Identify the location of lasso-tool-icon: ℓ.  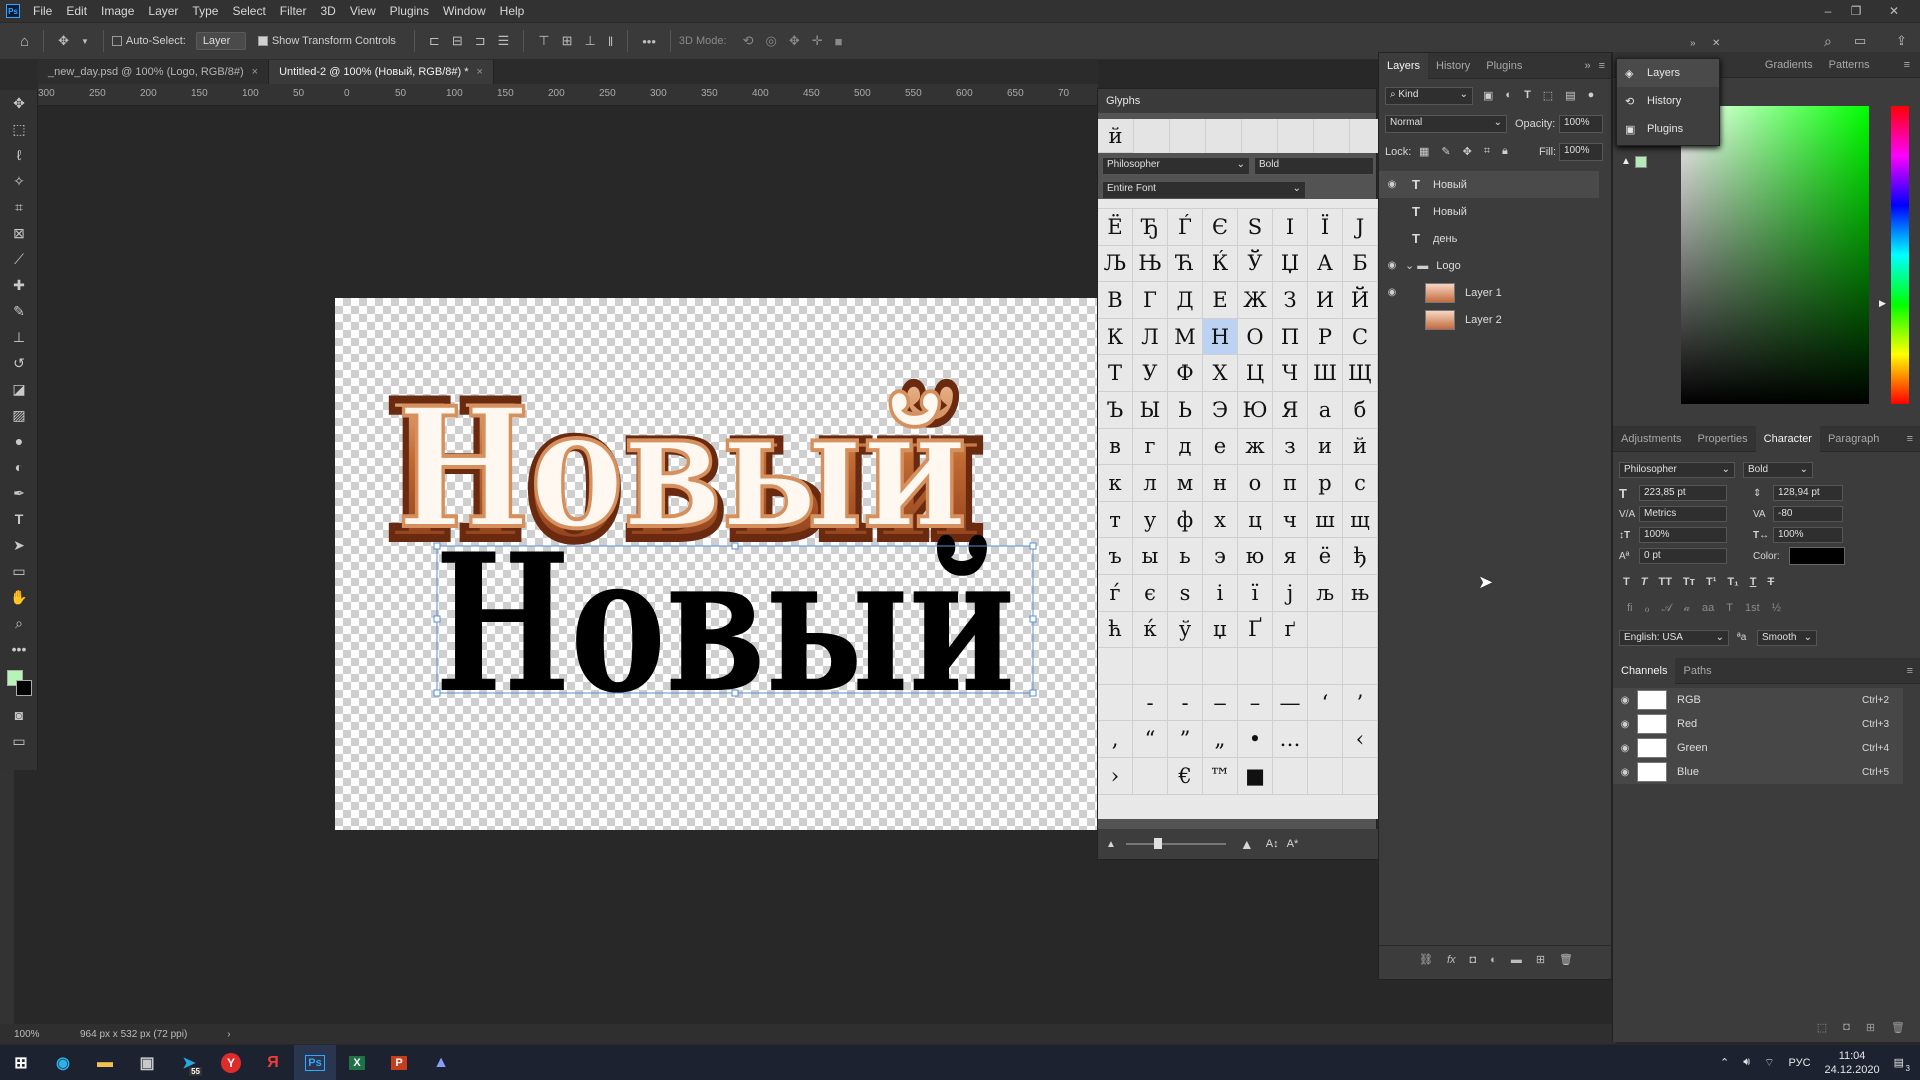
(19, 155).